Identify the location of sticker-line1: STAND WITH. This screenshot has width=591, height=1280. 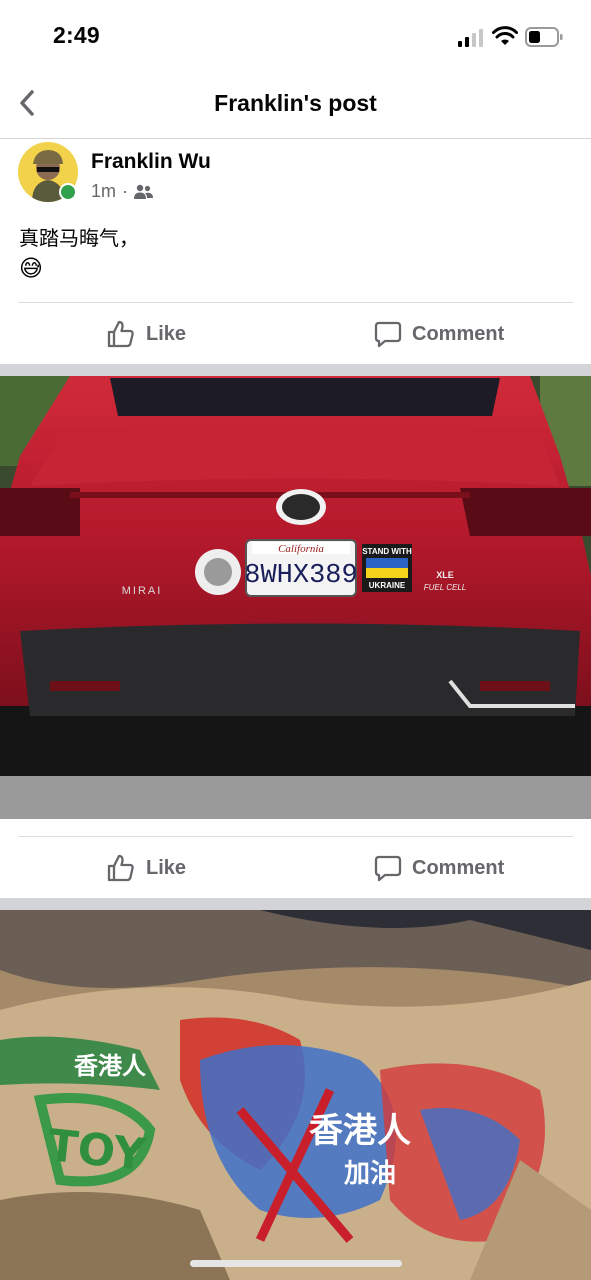
(387, 551).